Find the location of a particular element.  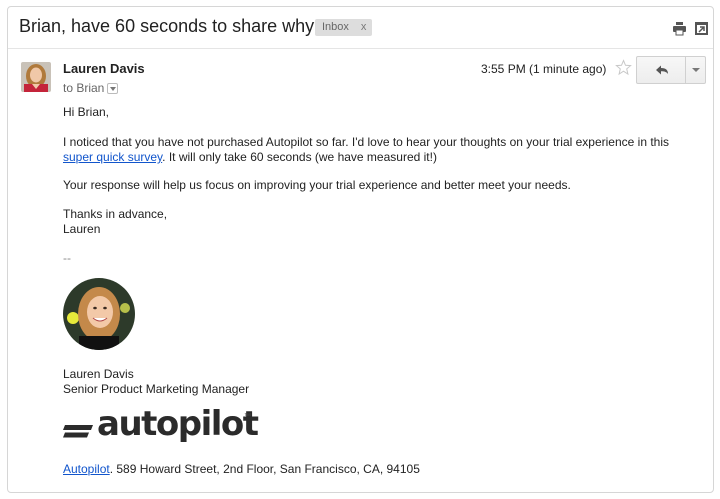

reply-button is located at coordinates (661, 70).